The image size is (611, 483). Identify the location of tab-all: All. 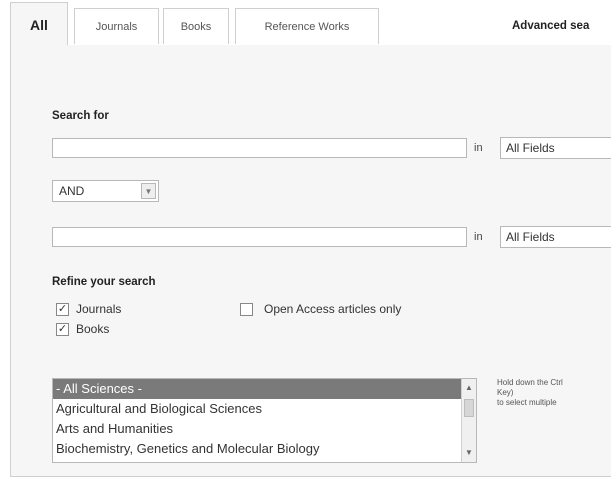
(39, 24).